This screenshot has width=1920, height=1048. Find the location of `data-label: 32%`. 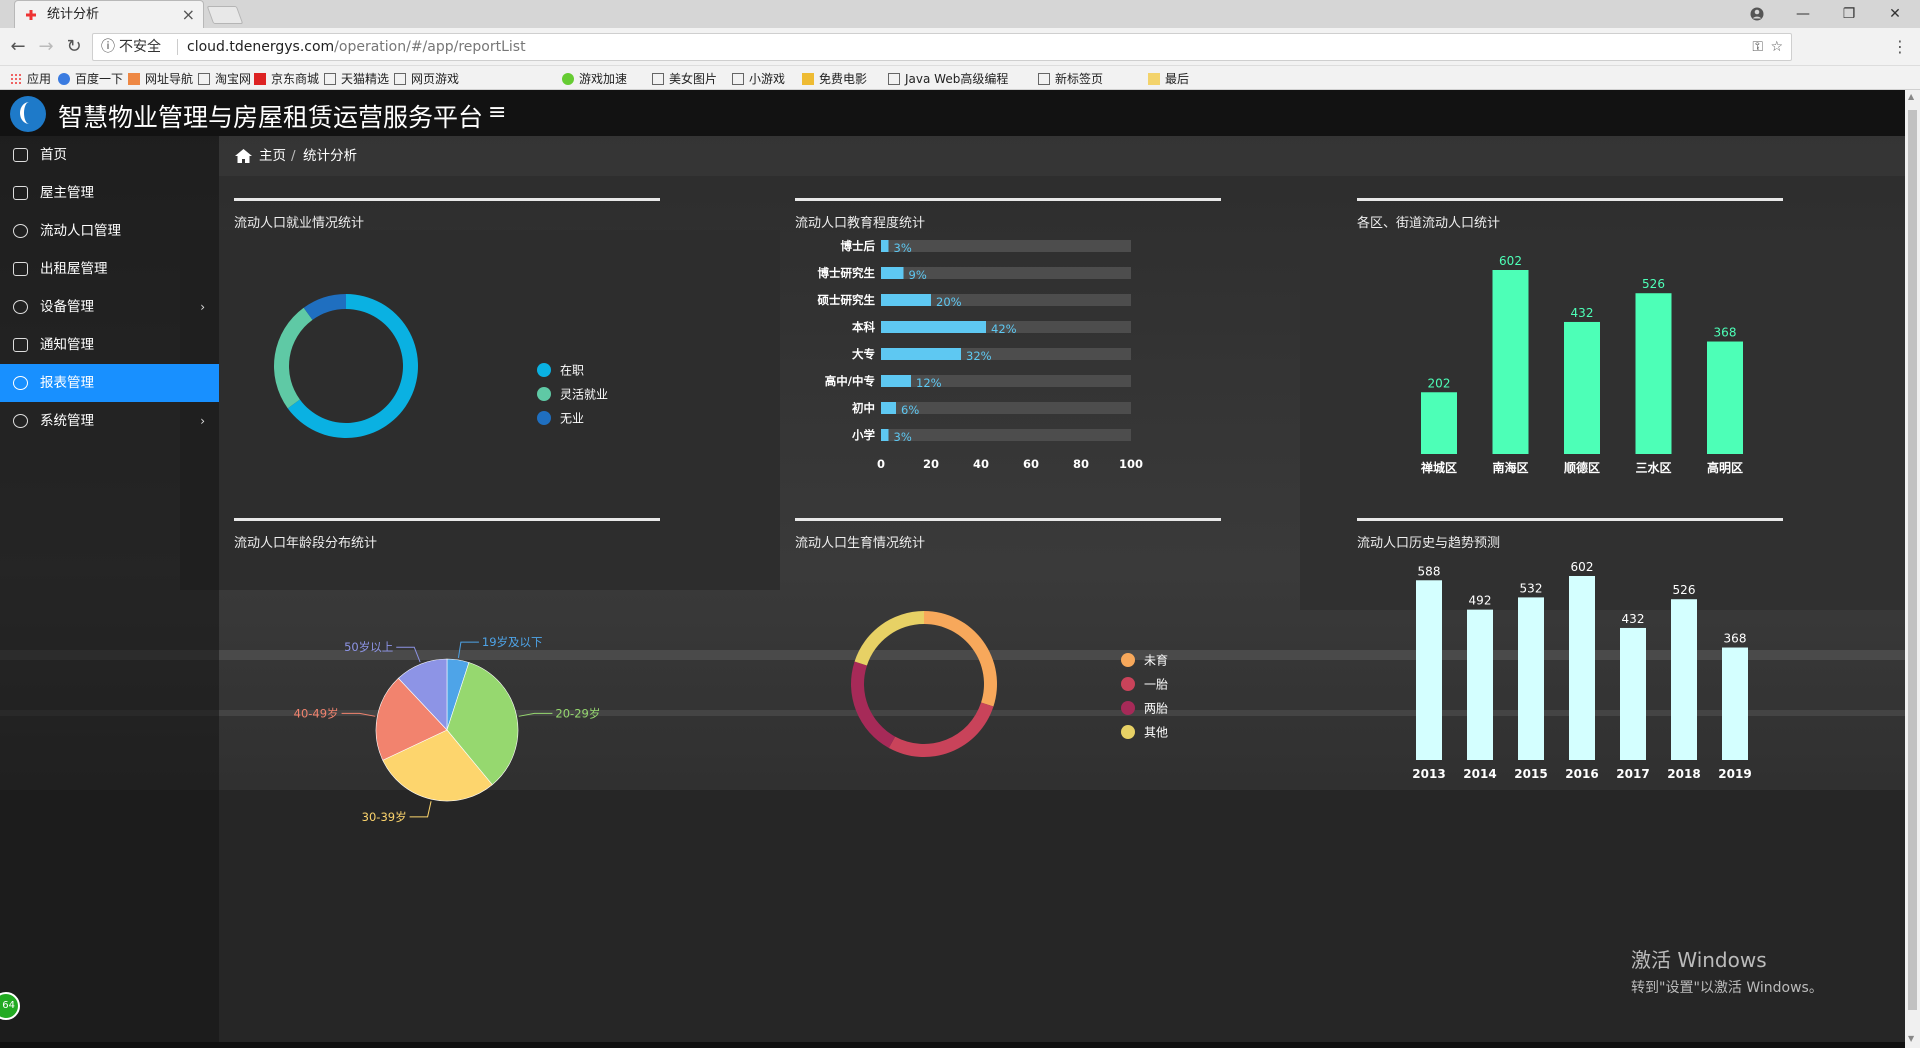

data-label: 32% is located at coordinates (979, 356).